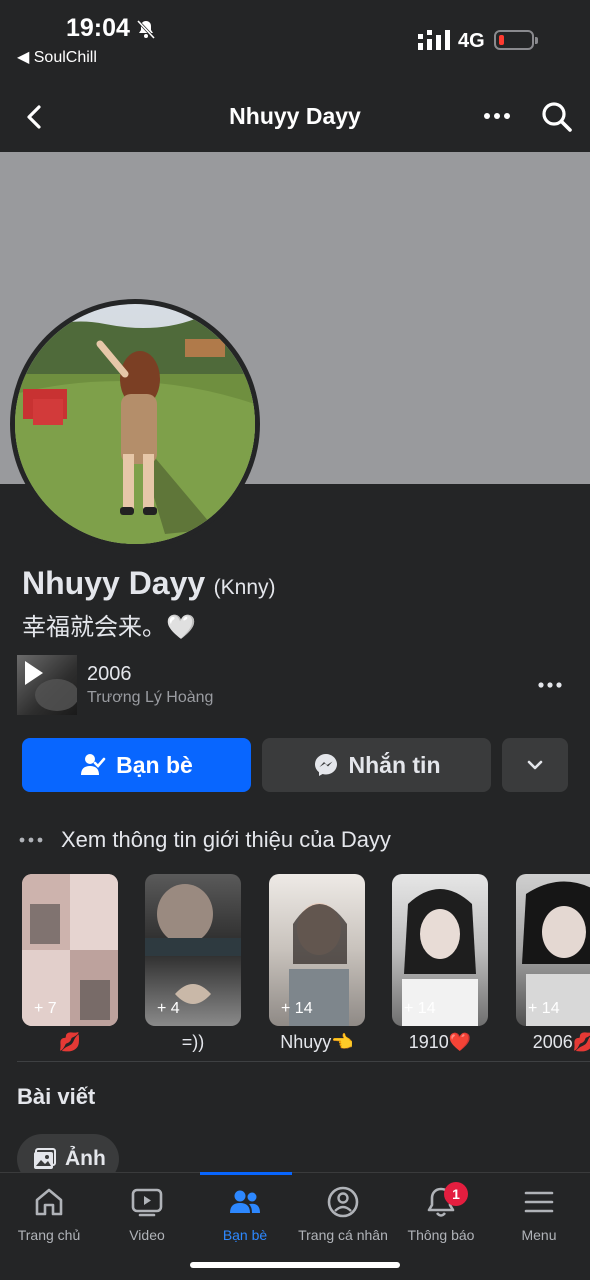  What do you see at coordinates (109, 627) in the screenshot?
I see `profile-bio: 幸福就会来。🤍` at bounding box center [109, 627].